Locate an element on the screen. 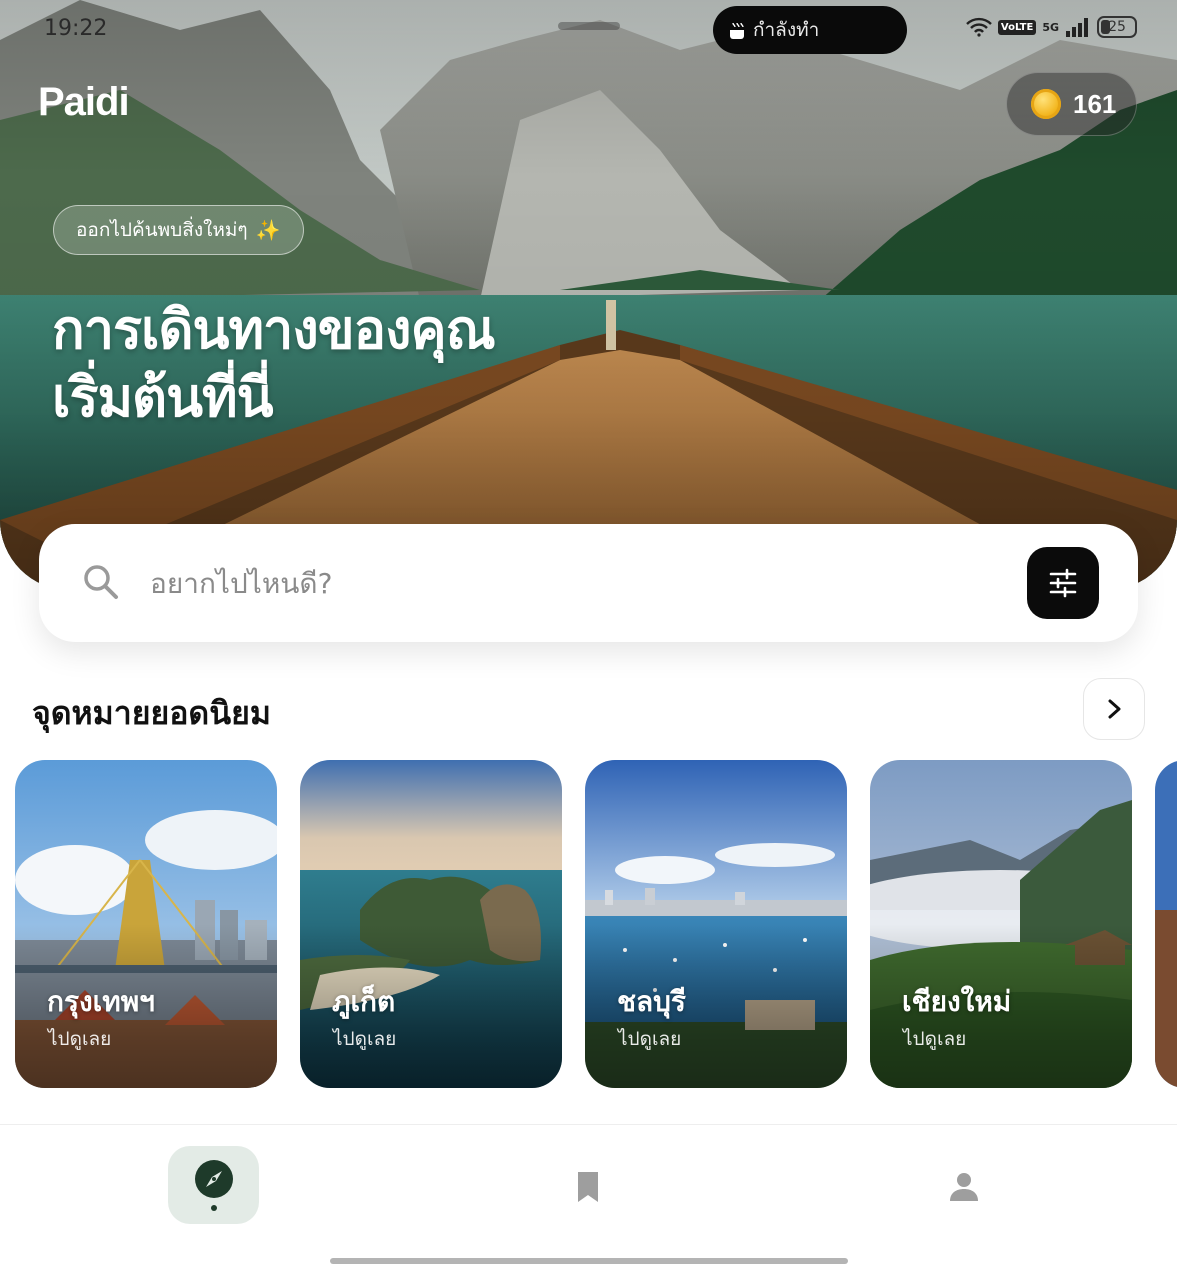  status-time: 19:22 is located at coordinates (76, 28).